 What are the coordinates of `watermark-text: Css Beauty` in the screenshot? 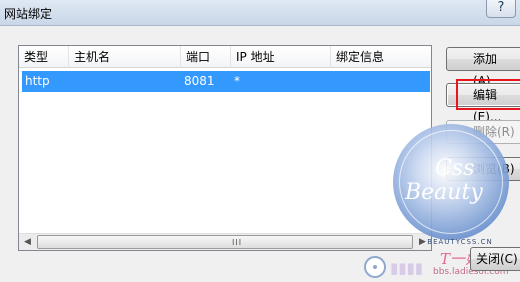 It's located at (455, 188).